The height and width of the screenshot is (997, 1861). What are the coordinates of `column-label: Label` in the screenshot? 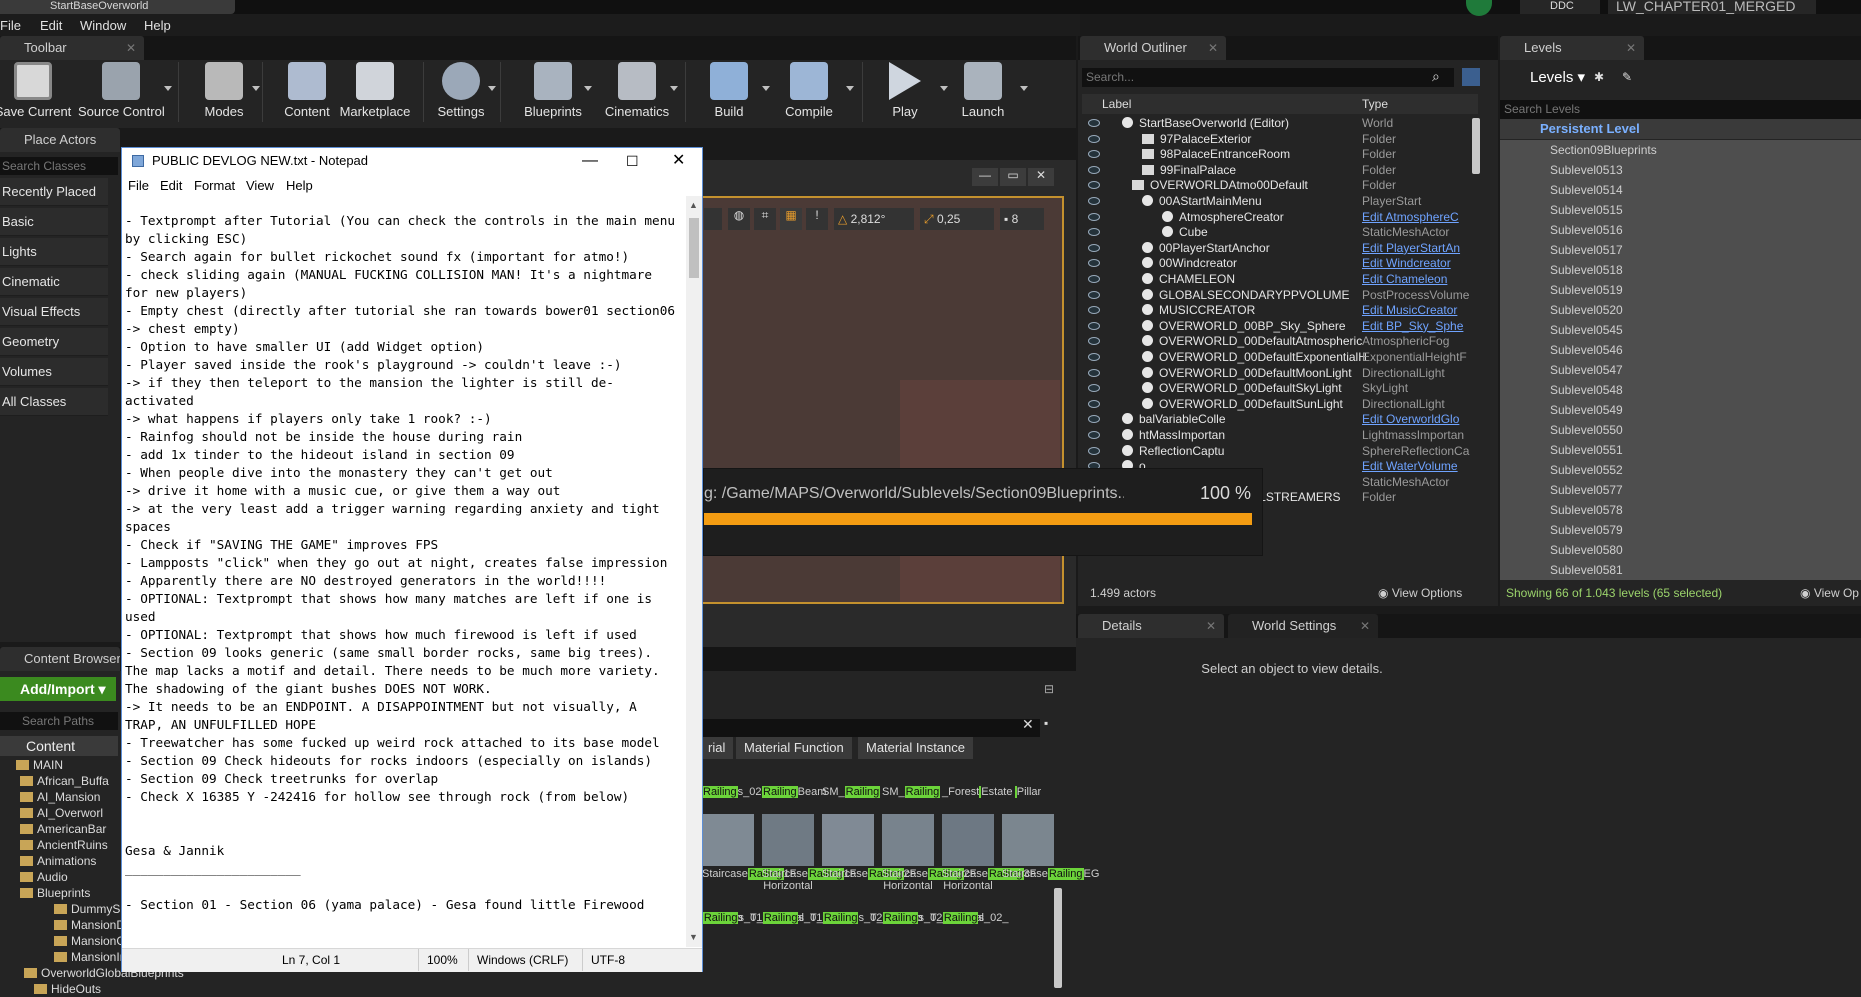 It's located at (1116, 104).